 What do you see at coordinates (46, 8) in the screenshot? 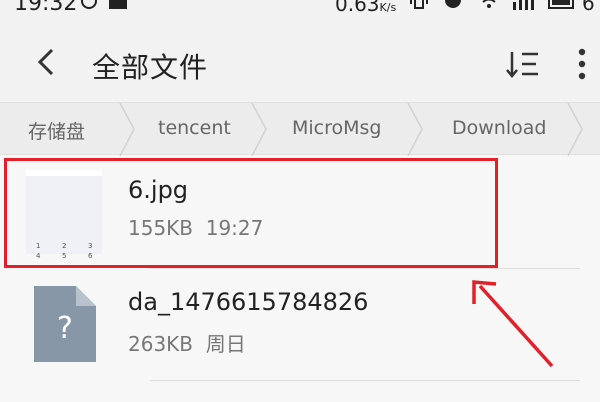
I see `status-time: 19:32` at bounding box center [46, 8].